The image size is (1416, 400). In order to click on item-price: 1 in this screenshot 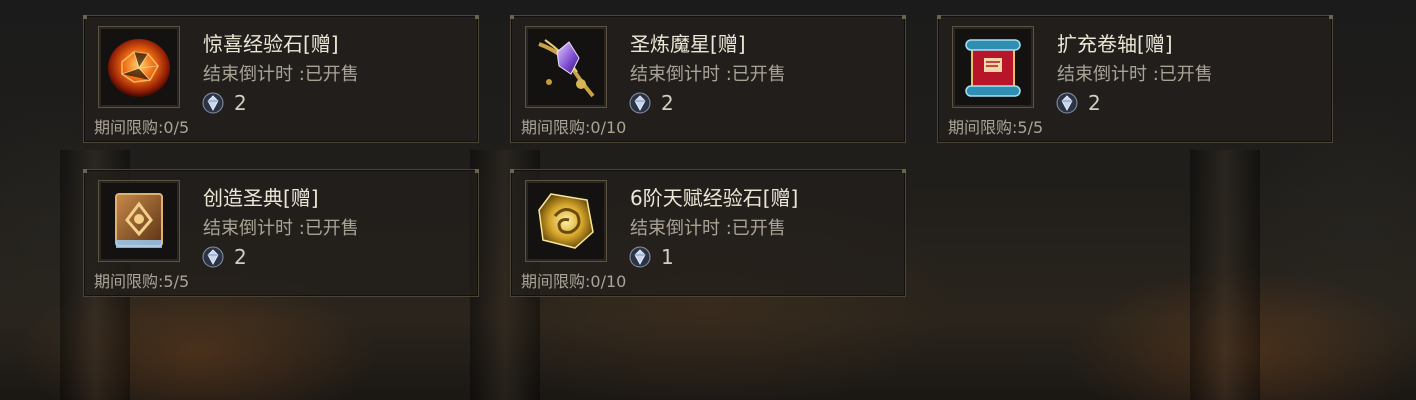, I will do `click(667, 257)`.